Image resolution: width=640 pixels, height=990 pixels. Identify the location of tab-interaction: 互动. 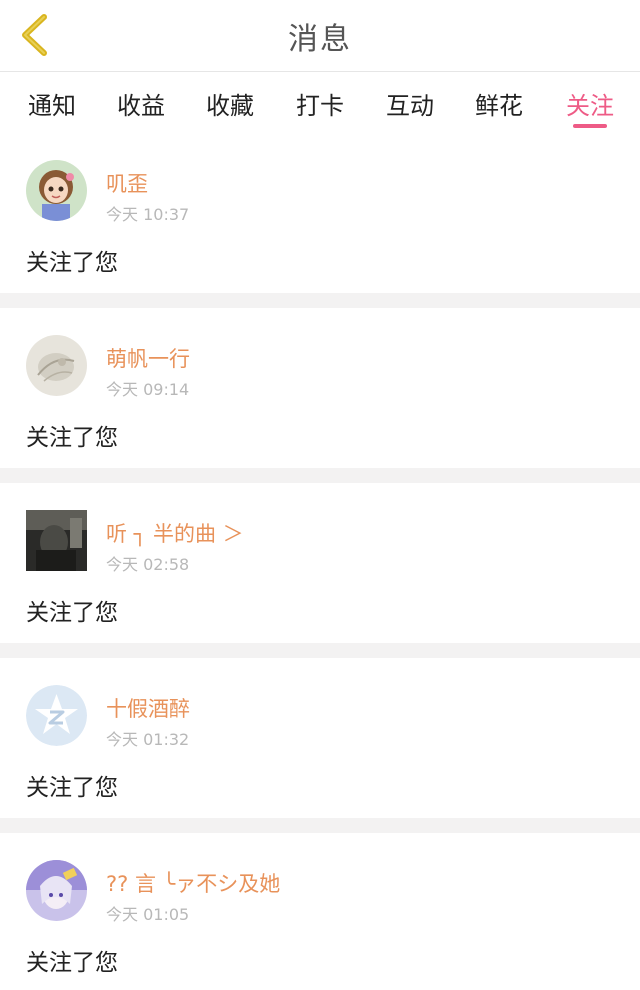
(410, 103).